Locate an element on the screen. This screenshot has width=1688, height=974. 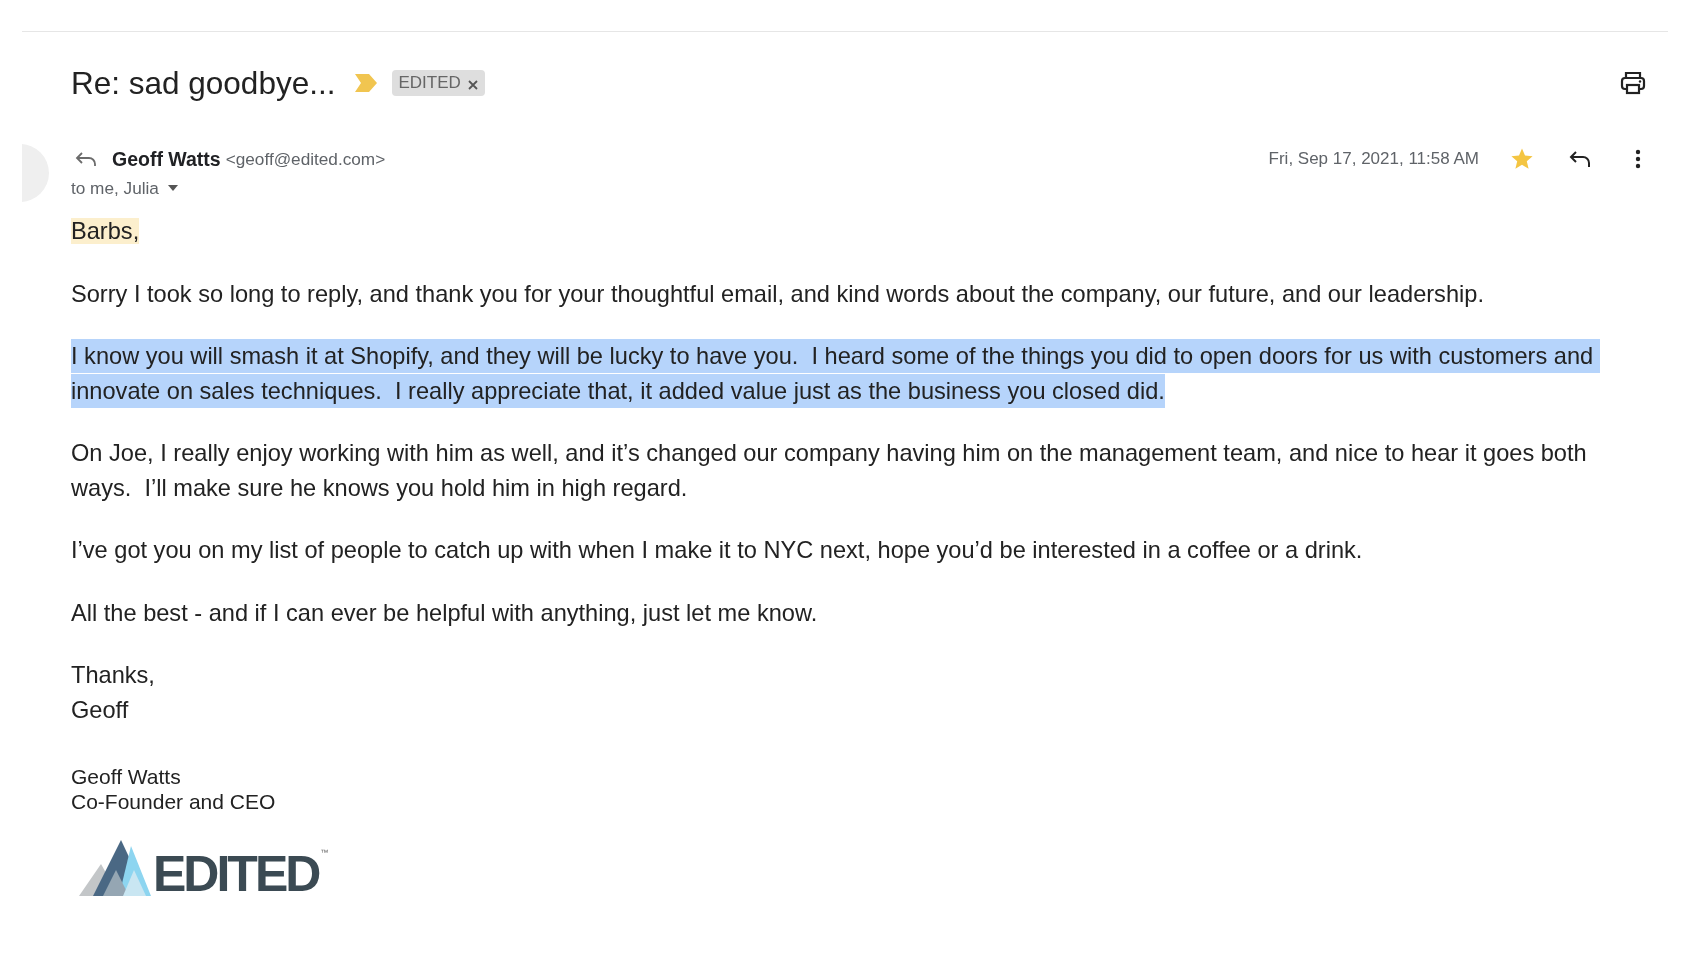
label-text: EDITED is located at coordinates (429, 83).